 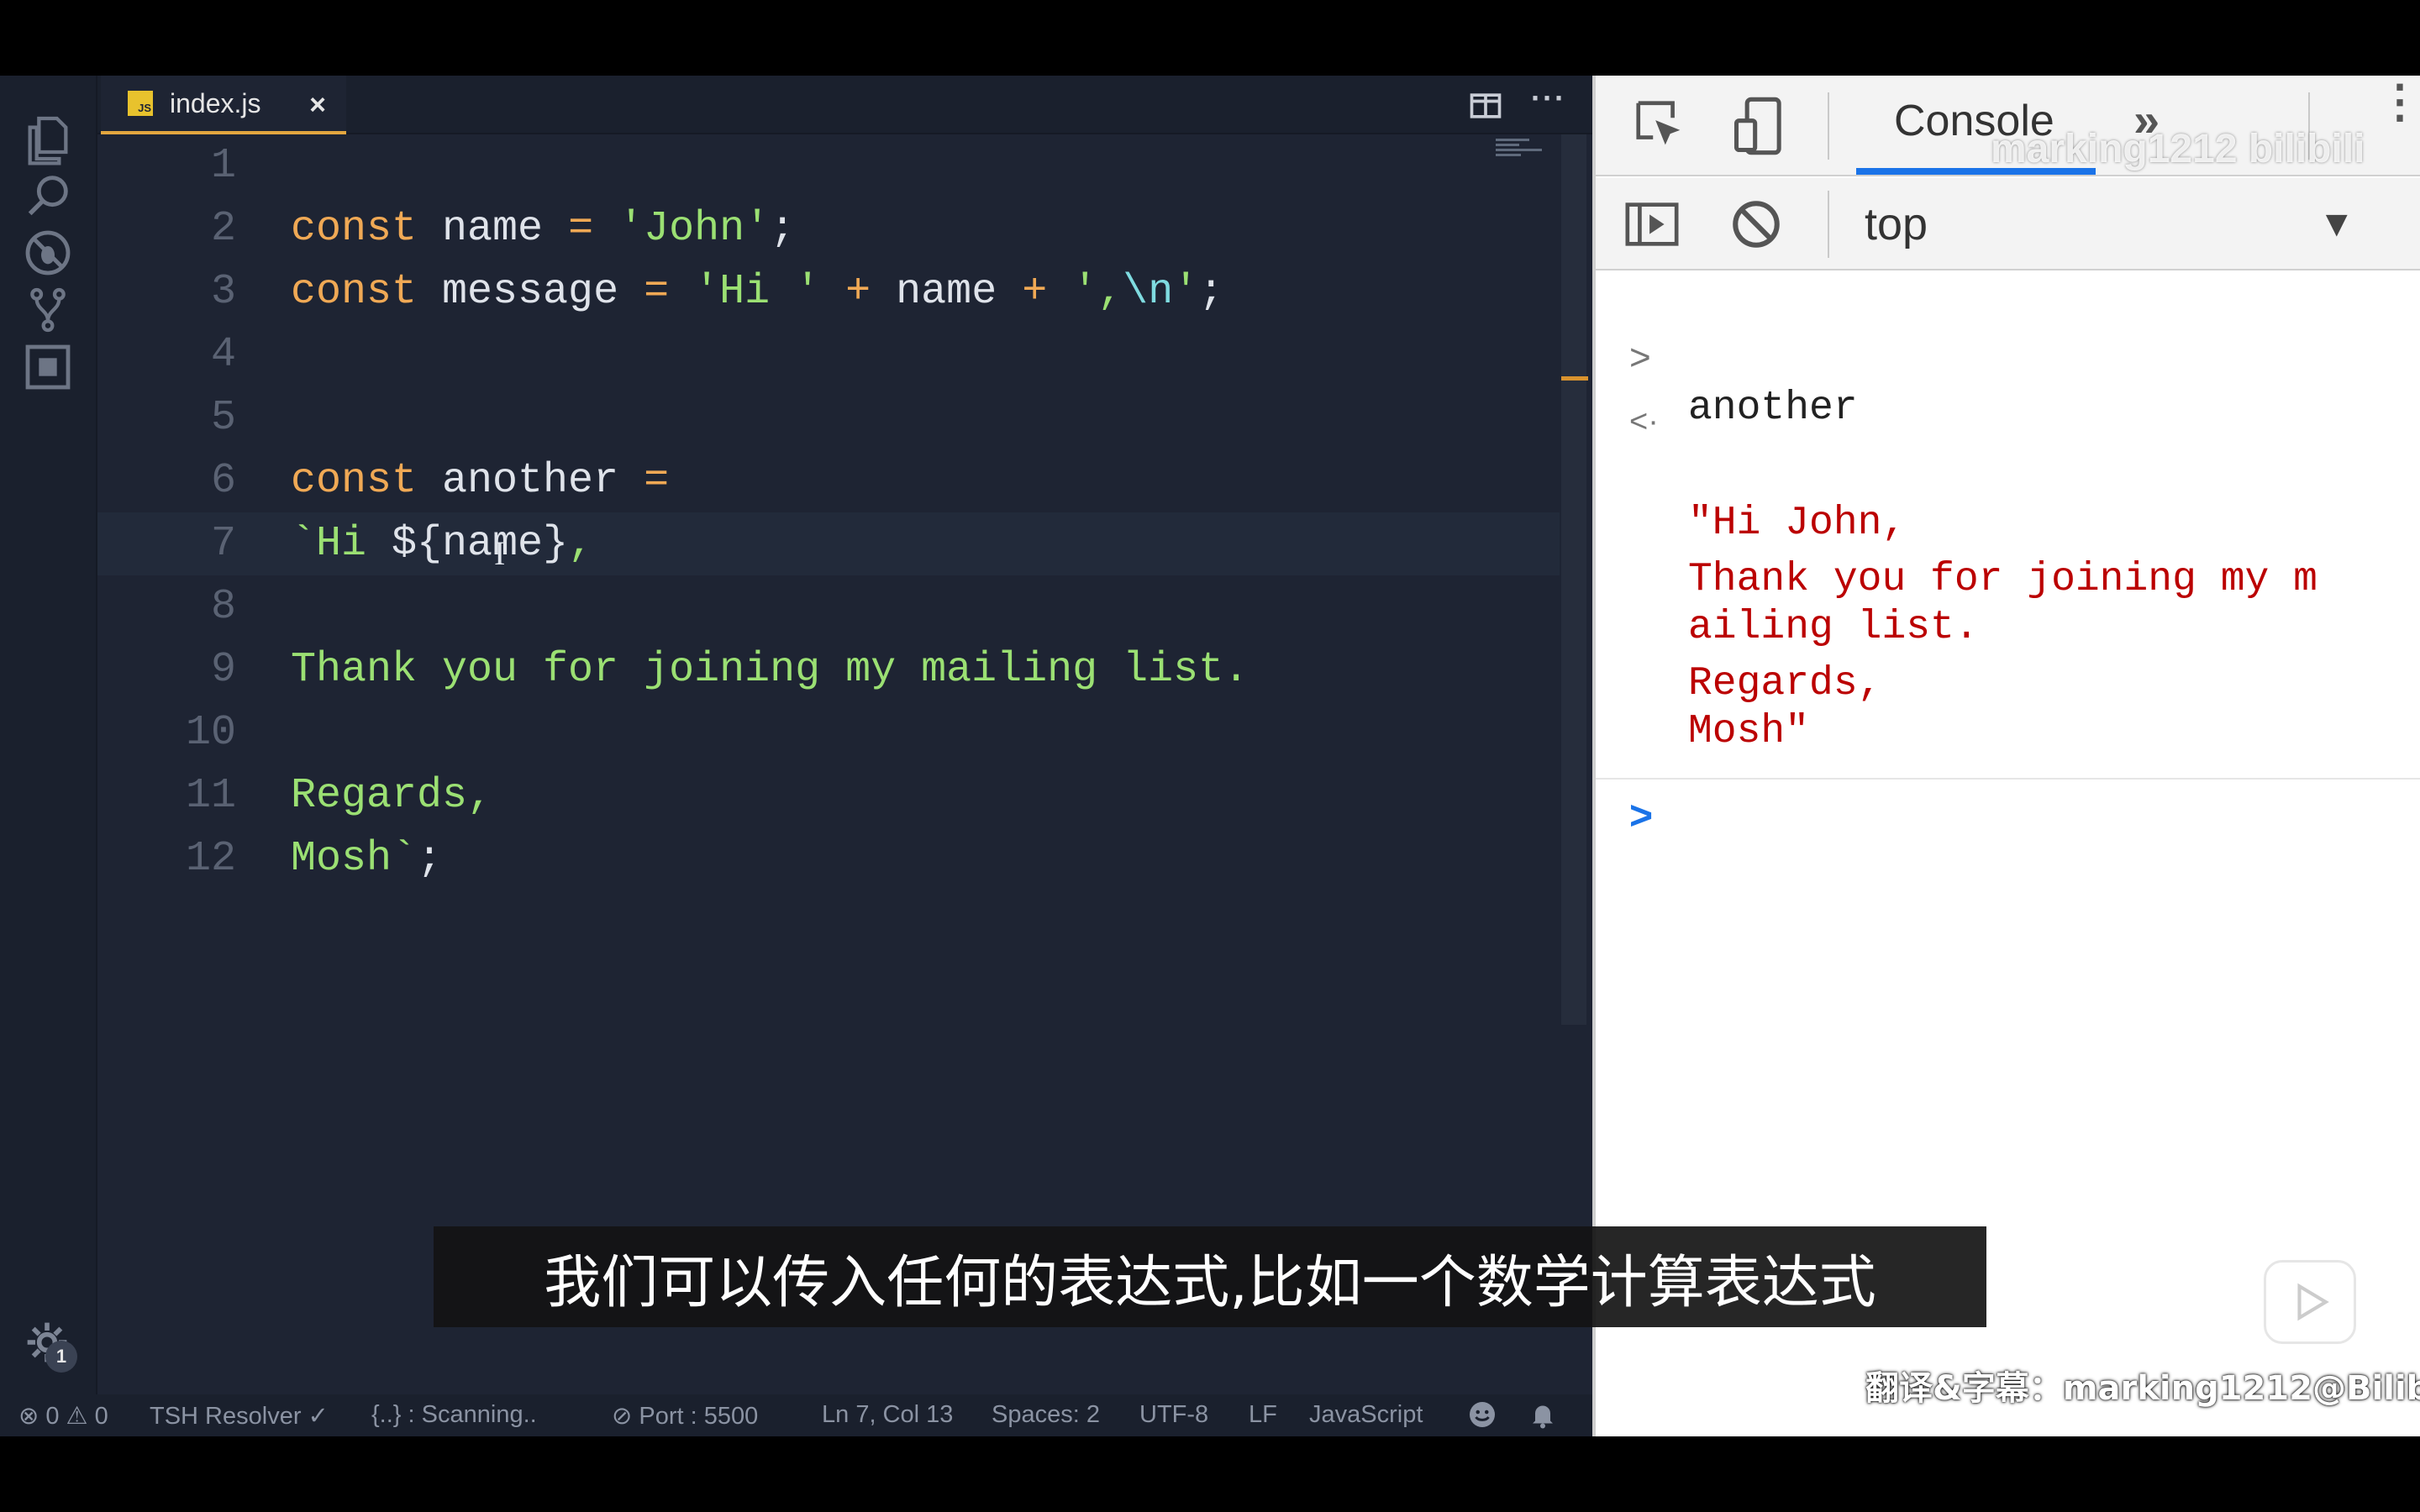 What do you see at coordinates (391, 795) in the screenshot?
I see `code-text: Regards,` at bounding box center [391, 795].